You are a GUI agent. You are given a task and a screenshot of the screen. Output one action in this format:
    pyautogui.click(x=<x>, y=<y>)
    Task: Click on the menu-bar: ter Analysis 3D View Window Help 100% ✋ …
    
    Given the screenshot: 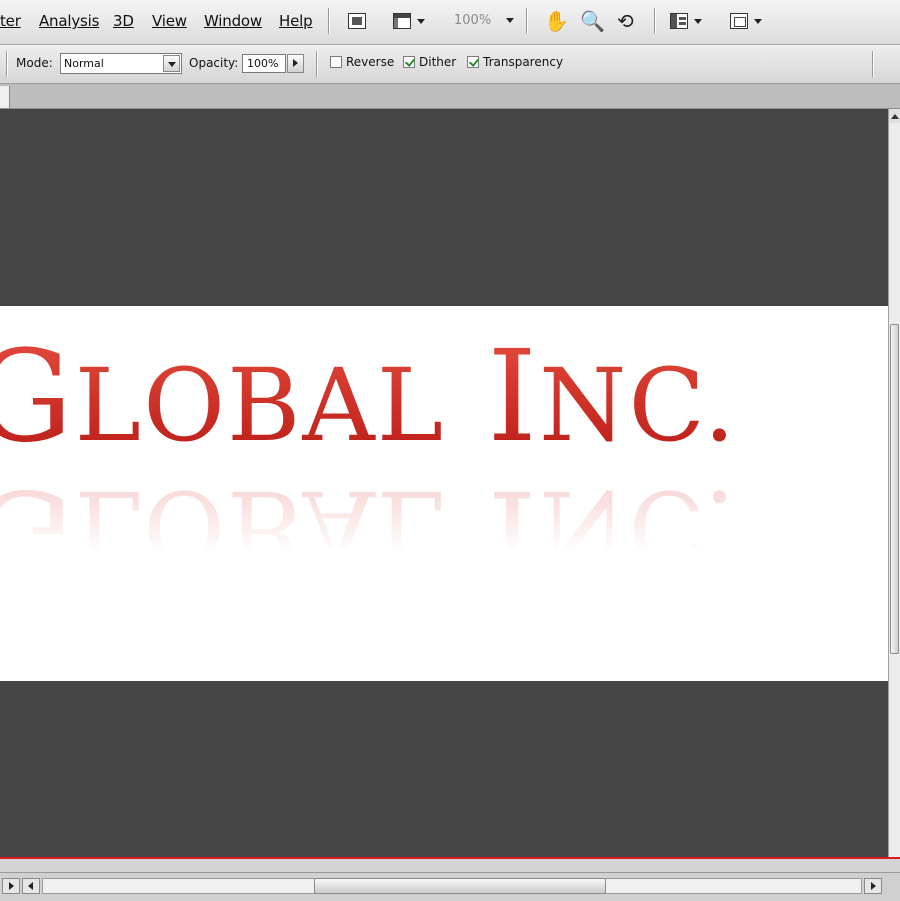 What is the action you would take?
    pyautogui.click(x=450, y=22)
    